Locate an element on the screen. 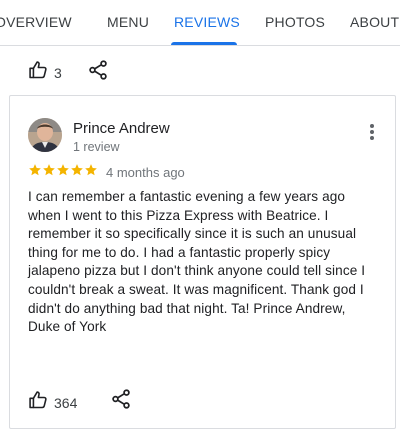 The height and width of the screenshot is (431, 400). active-tab-indicator is located at coordinates (204, 43).